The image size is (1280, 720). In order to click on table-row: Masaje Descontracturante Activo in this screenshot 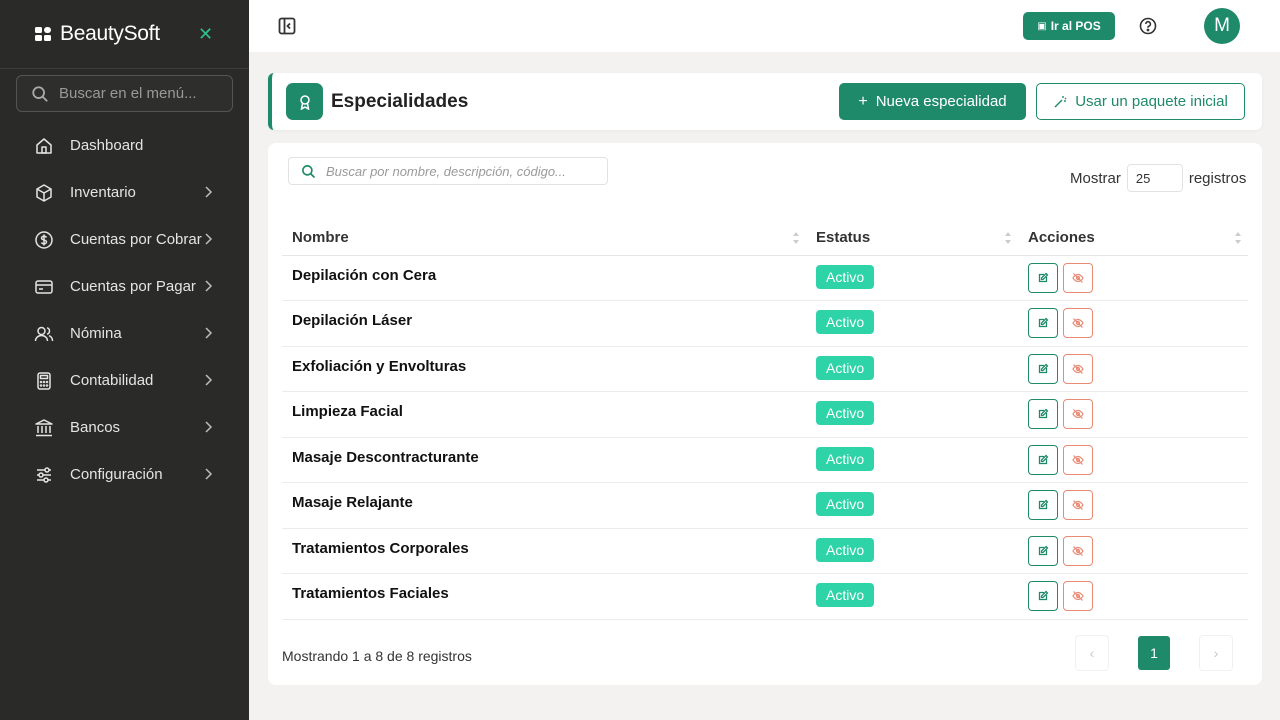, I will do `click(765, 460)`.